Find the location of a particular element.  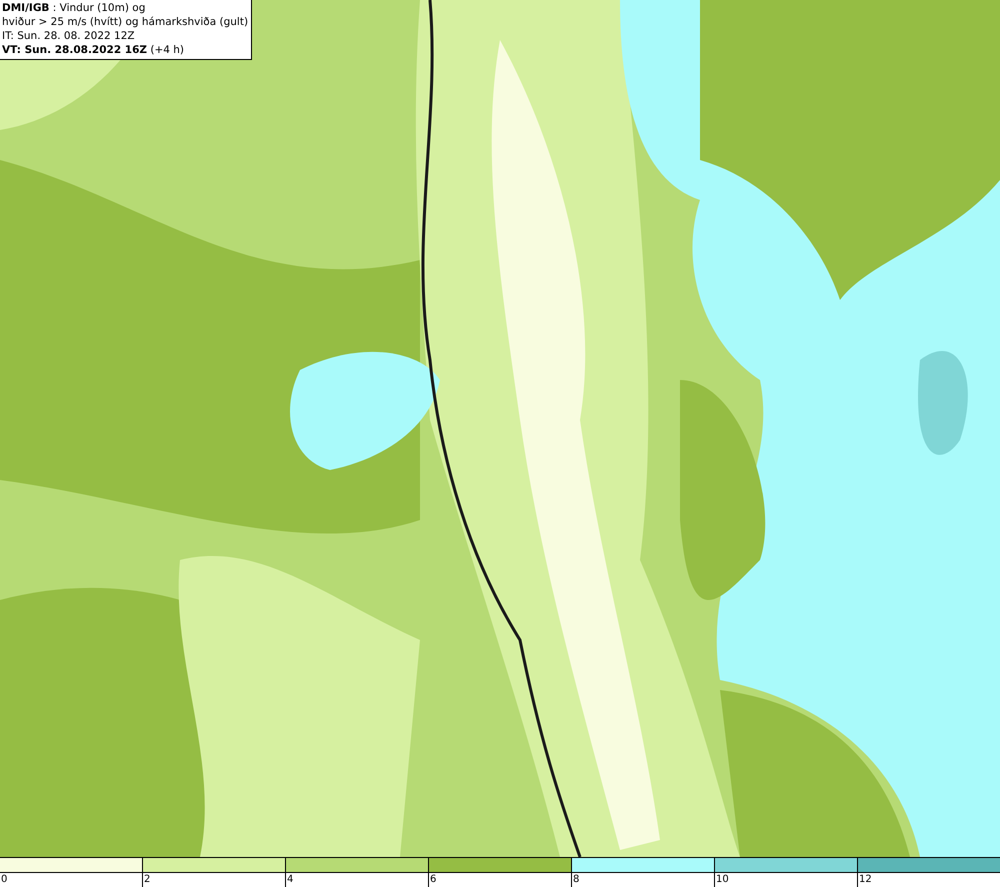

tick-label: 6 is located at coordinates (432, 879).